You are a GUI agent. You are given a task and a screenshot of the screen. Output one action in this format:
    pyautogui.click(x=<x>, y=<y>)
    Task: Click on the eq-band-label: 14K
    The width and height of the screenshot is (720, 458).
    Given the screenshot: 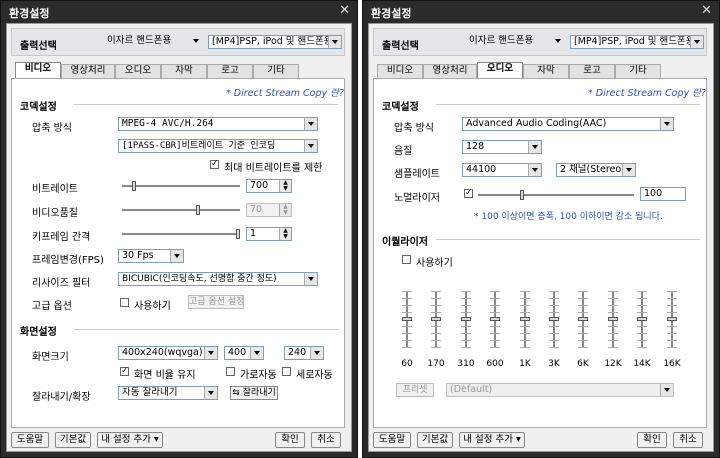 What is the action you would take?
    pyautogui.click(x=642, y=364)
    